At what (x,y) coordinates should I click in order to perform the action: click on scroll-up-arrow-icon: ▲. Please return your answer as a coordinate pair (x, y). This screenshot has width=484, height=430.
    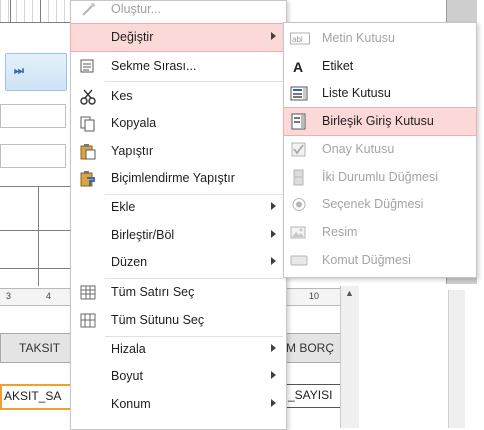
    Looking at the image, I should click on (349, 293).